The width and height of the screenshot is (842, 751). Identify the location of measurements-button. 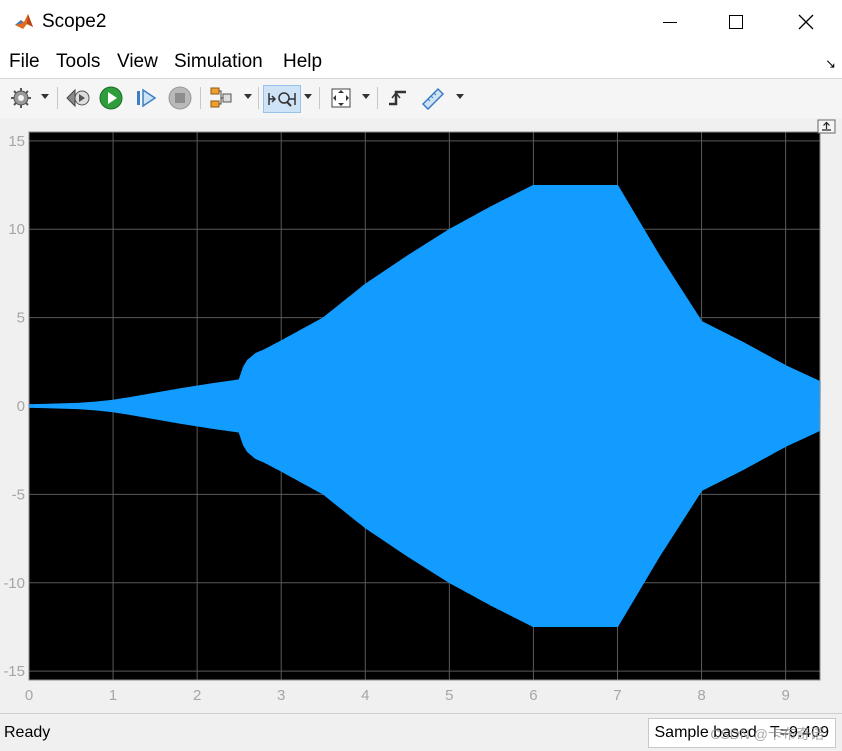
(433, 98).